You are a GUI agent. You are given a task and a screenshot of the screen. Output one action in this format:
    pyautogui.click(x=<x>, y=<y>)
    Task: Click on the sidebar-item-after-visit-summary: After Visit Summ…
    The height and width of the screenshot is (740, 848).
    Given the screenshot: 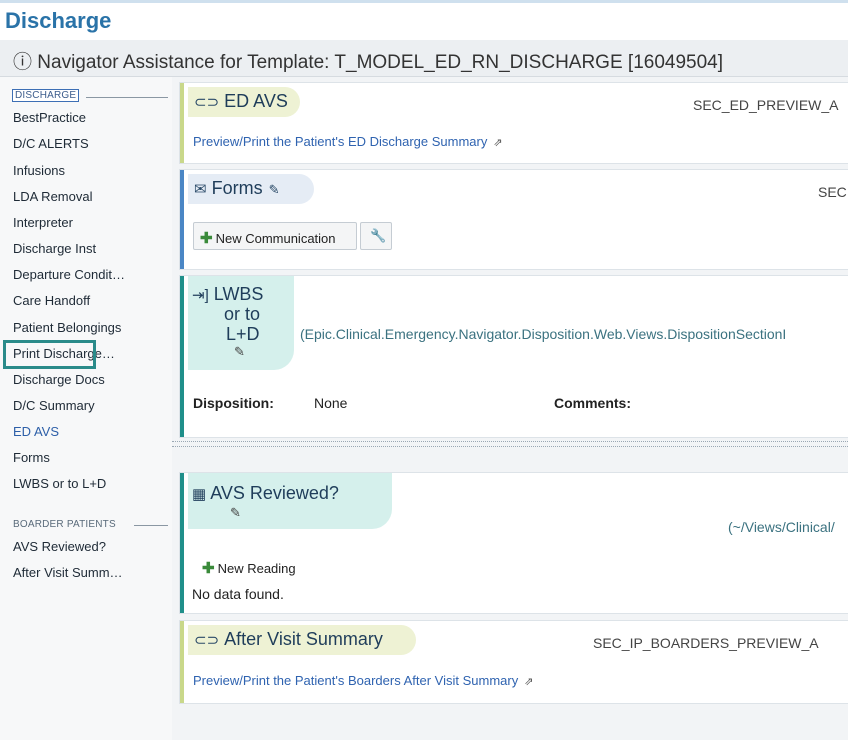 What is the action you would take?
    pyautogui.click(x=68, y=572)
    